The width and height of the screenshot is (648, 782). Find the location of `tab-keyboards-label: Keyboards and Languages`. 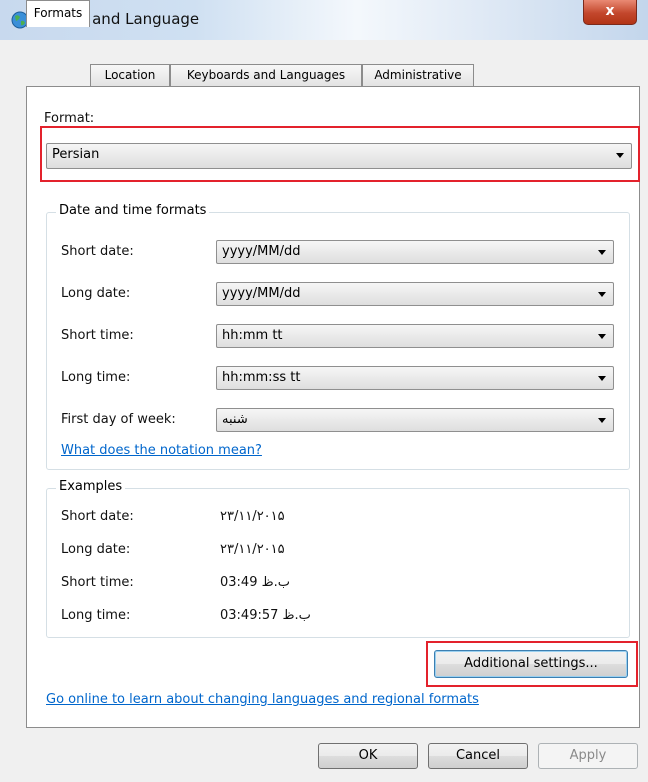

tab-keyboards-label: Keyboards and Languages is located at coordinates (266, 75).